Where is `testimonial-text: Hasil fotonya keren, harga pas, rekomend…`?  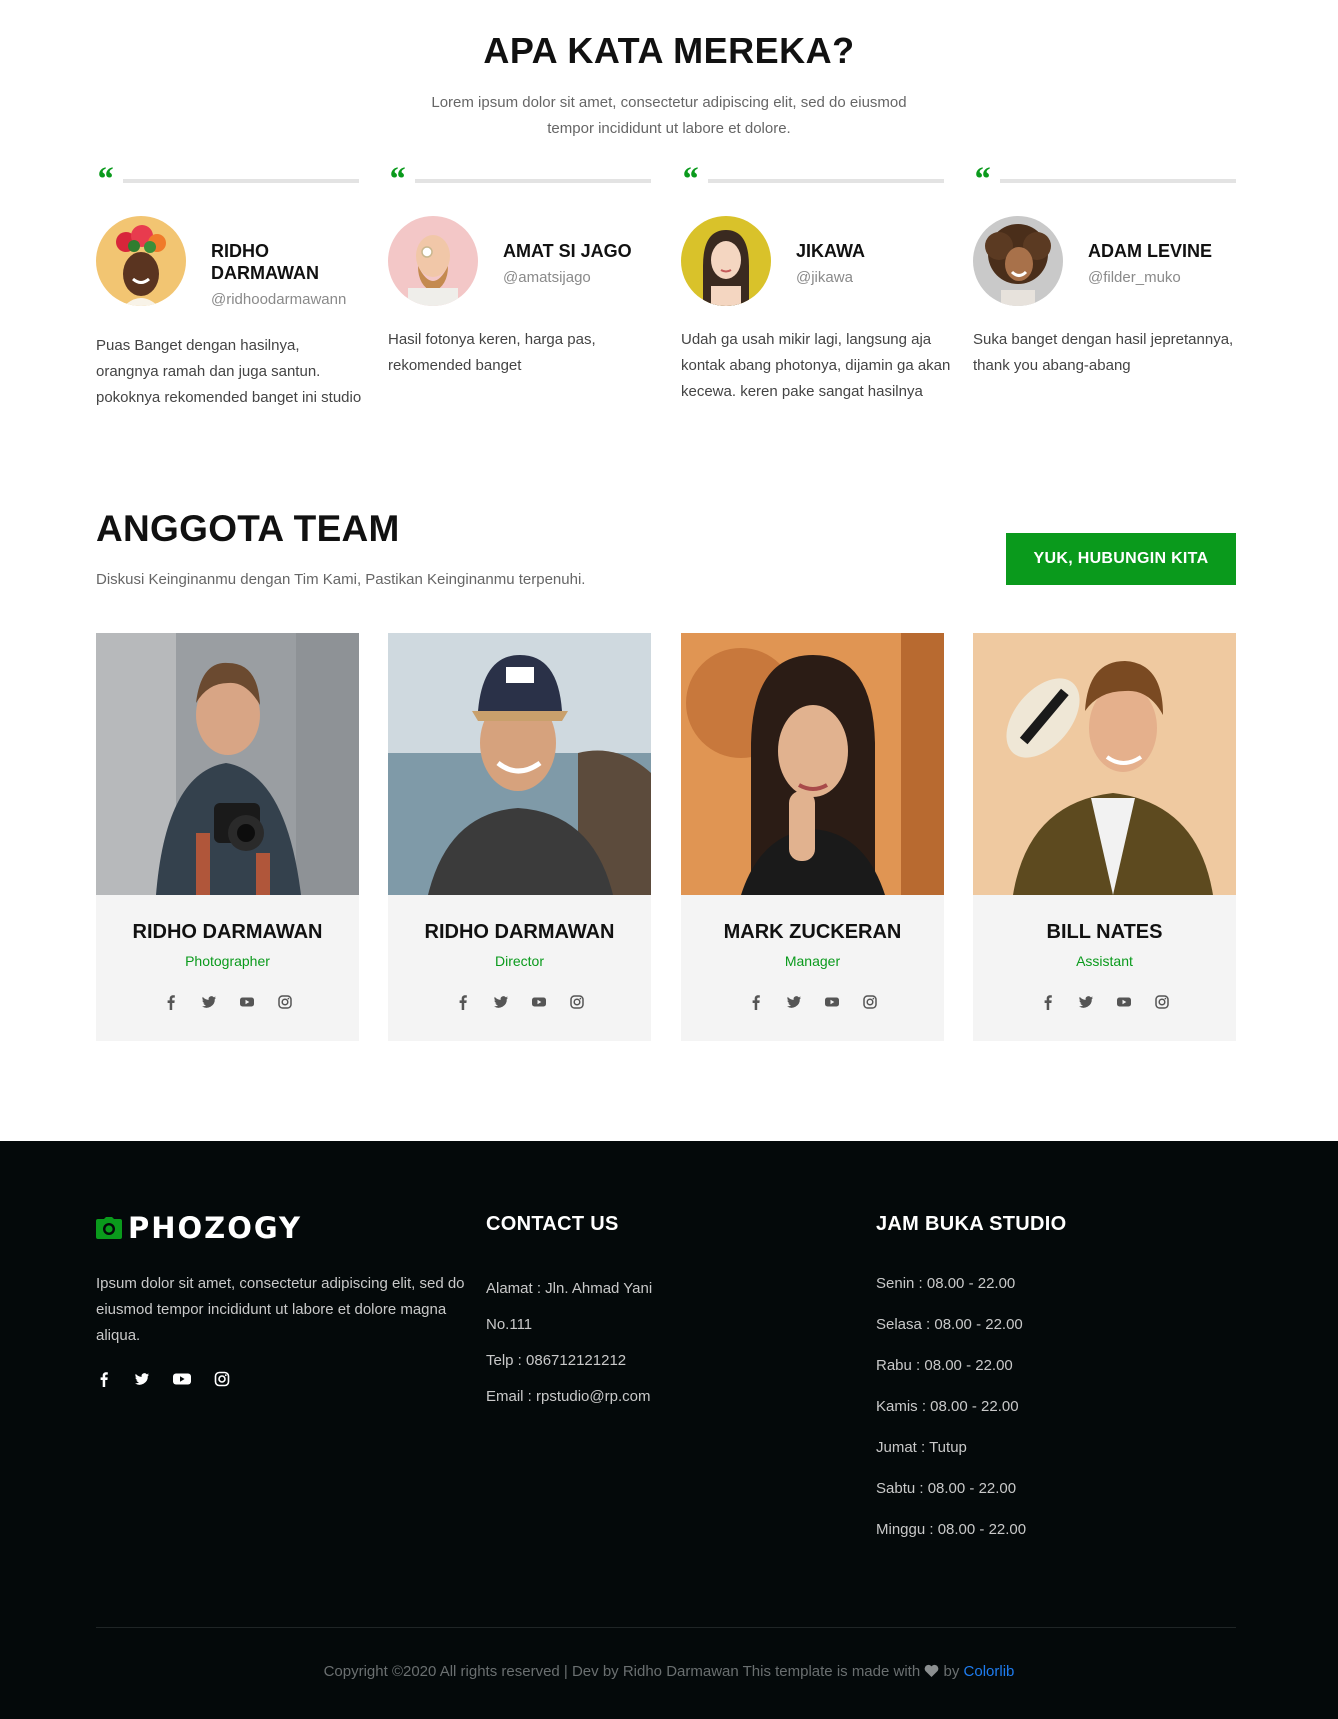 testimonial-text: Hasil fotonya keren, harga pas, rekomend… is located at coordinates (492, 352).